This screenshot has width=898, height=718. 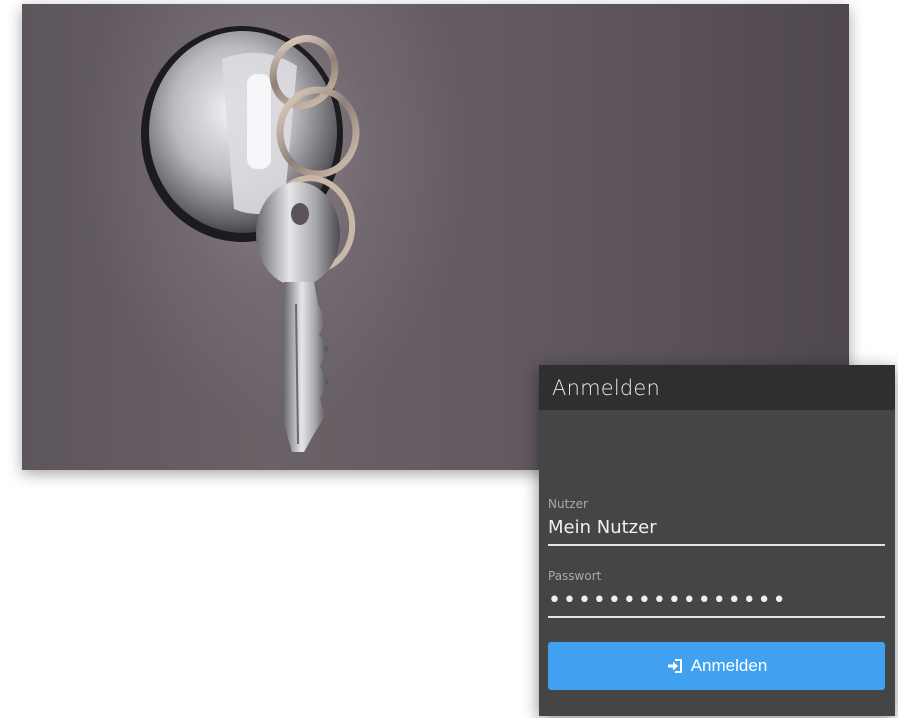 I want to click on login-title: Anmelden, so click(x=606, y=387).